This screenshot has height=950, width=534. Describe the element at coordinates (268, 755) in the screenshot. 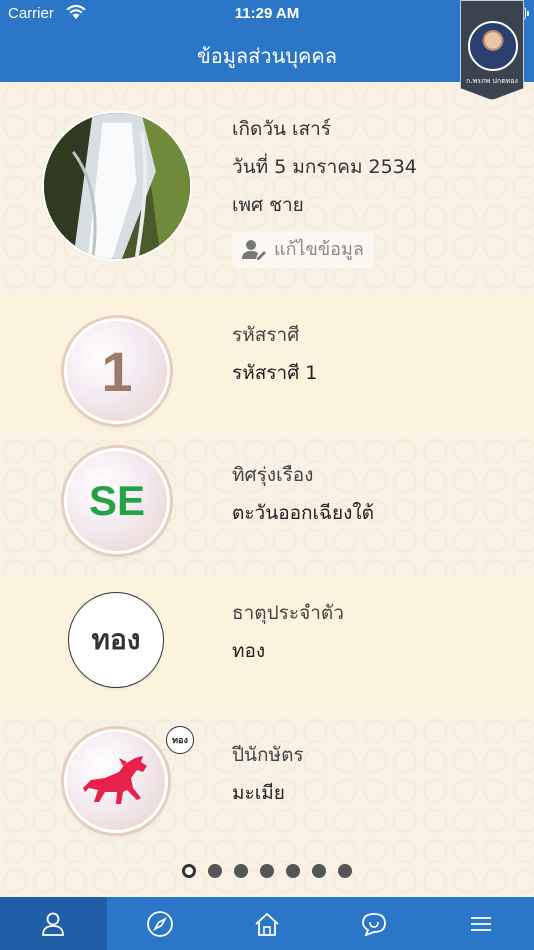

I see `zodiac-year-label: ปีนักษัตร` at that location.